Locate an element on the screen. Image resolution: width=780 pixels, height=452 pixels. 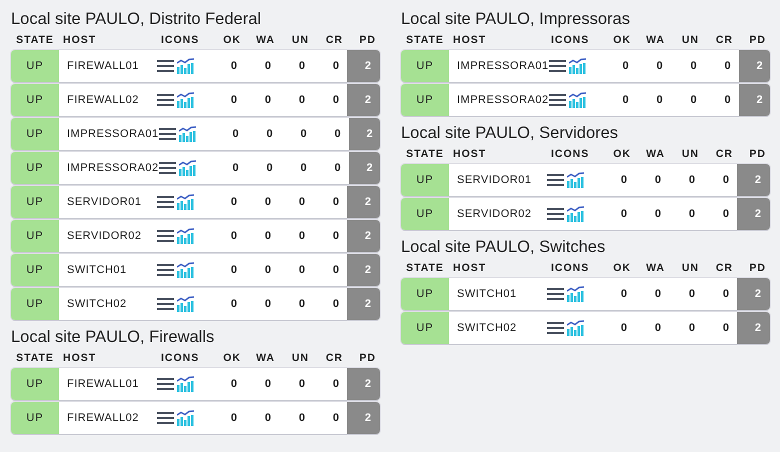
column-header: CR is located at coordinates (334, 40).